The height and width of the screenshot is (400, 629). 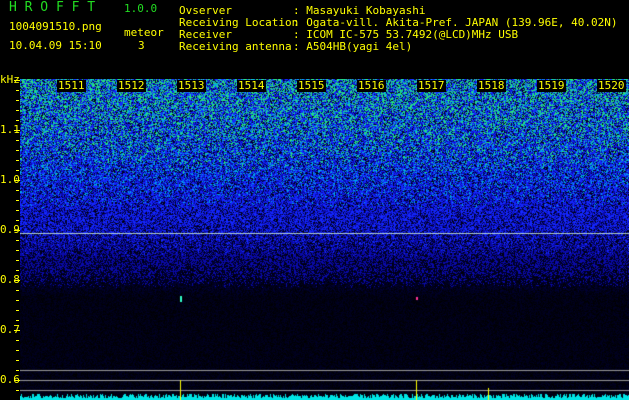 I want to click on info-value: : A504HB(yagi 4el), so click(x=353, y=46).